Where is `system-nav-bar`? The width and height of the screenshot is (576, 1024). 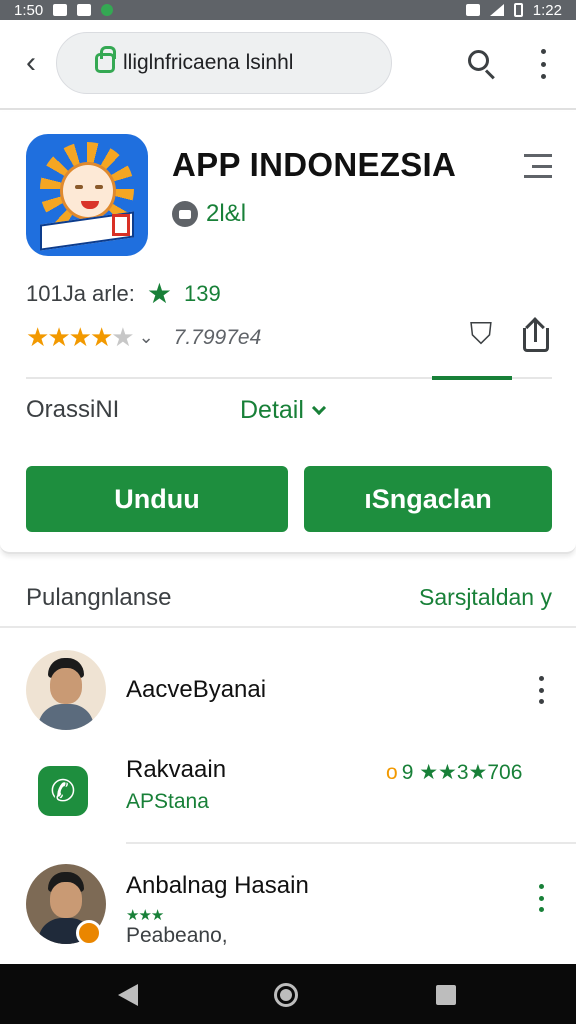 system-nav-bar is located at coordinates (288, 994).